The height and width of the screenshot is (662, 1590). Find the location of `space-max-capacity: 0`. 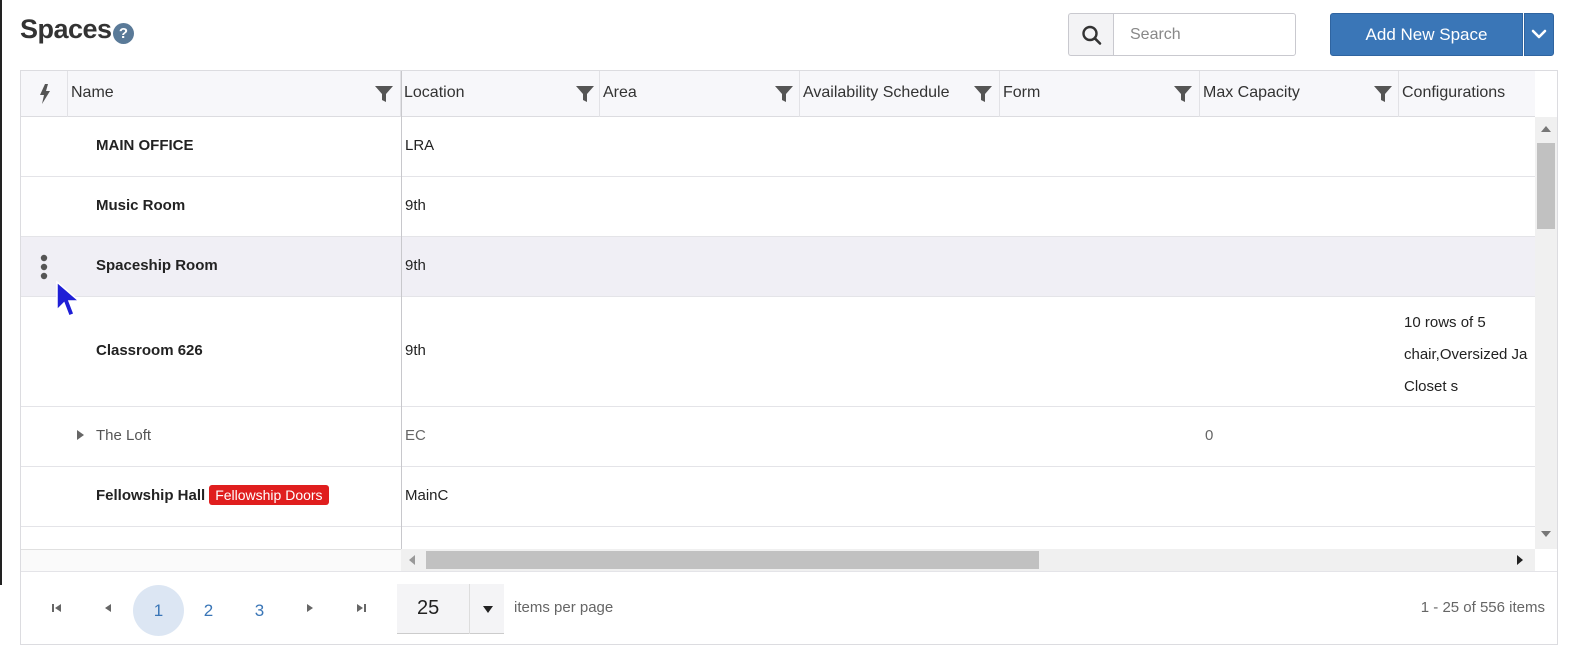

space-max-capacity: 0 is located at coordinates (1209, 435).